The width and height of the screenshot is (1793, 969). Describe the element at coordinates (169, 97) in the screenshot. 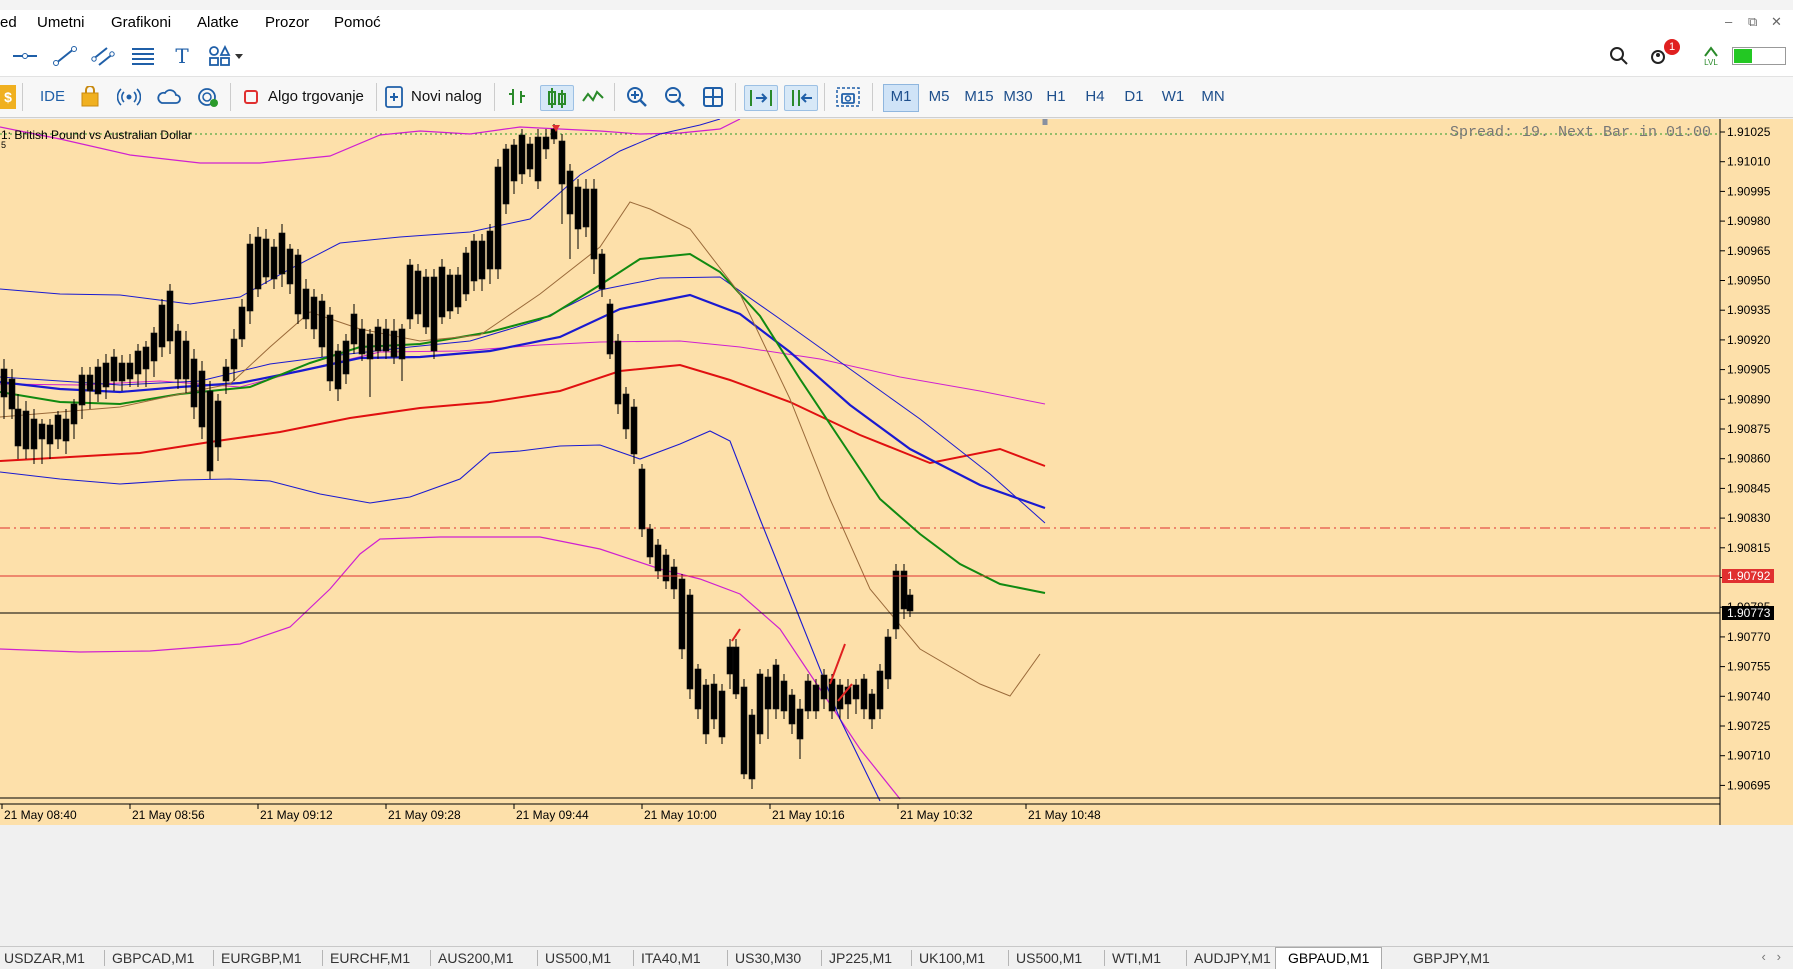

I see `cloud-icon` at that location.